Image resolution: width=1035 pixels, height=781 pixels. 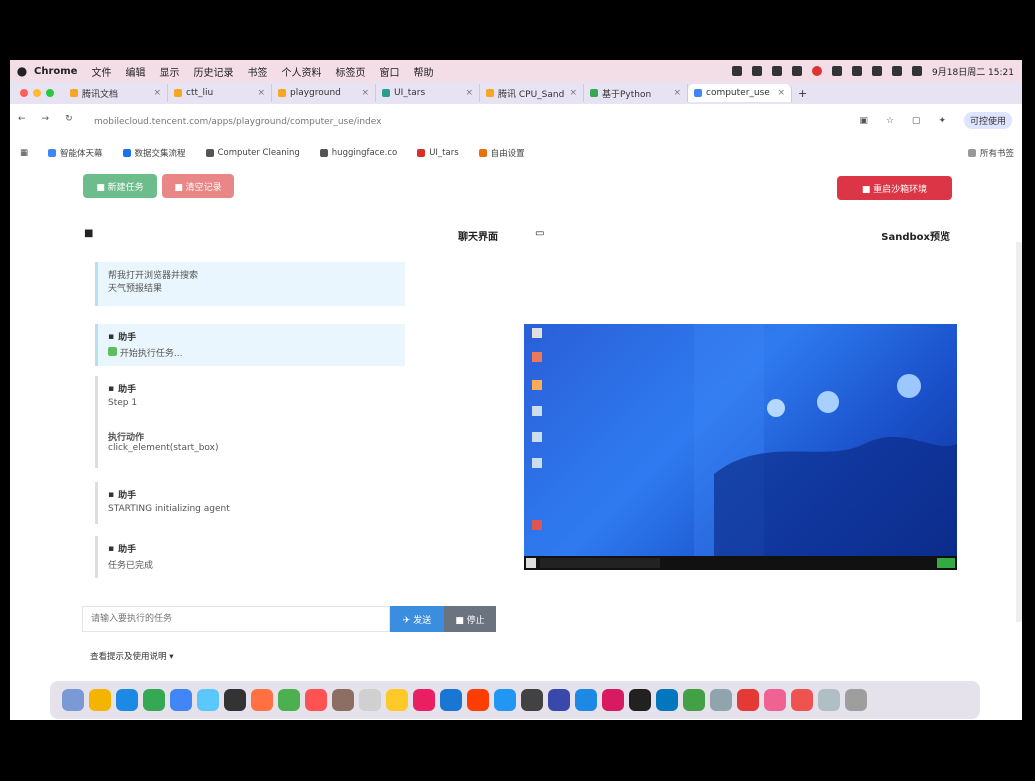 What do you see at coordinates (37, 93) in the screenshot?
I see `minimize-window-icon` at bounding box center [37, 93].